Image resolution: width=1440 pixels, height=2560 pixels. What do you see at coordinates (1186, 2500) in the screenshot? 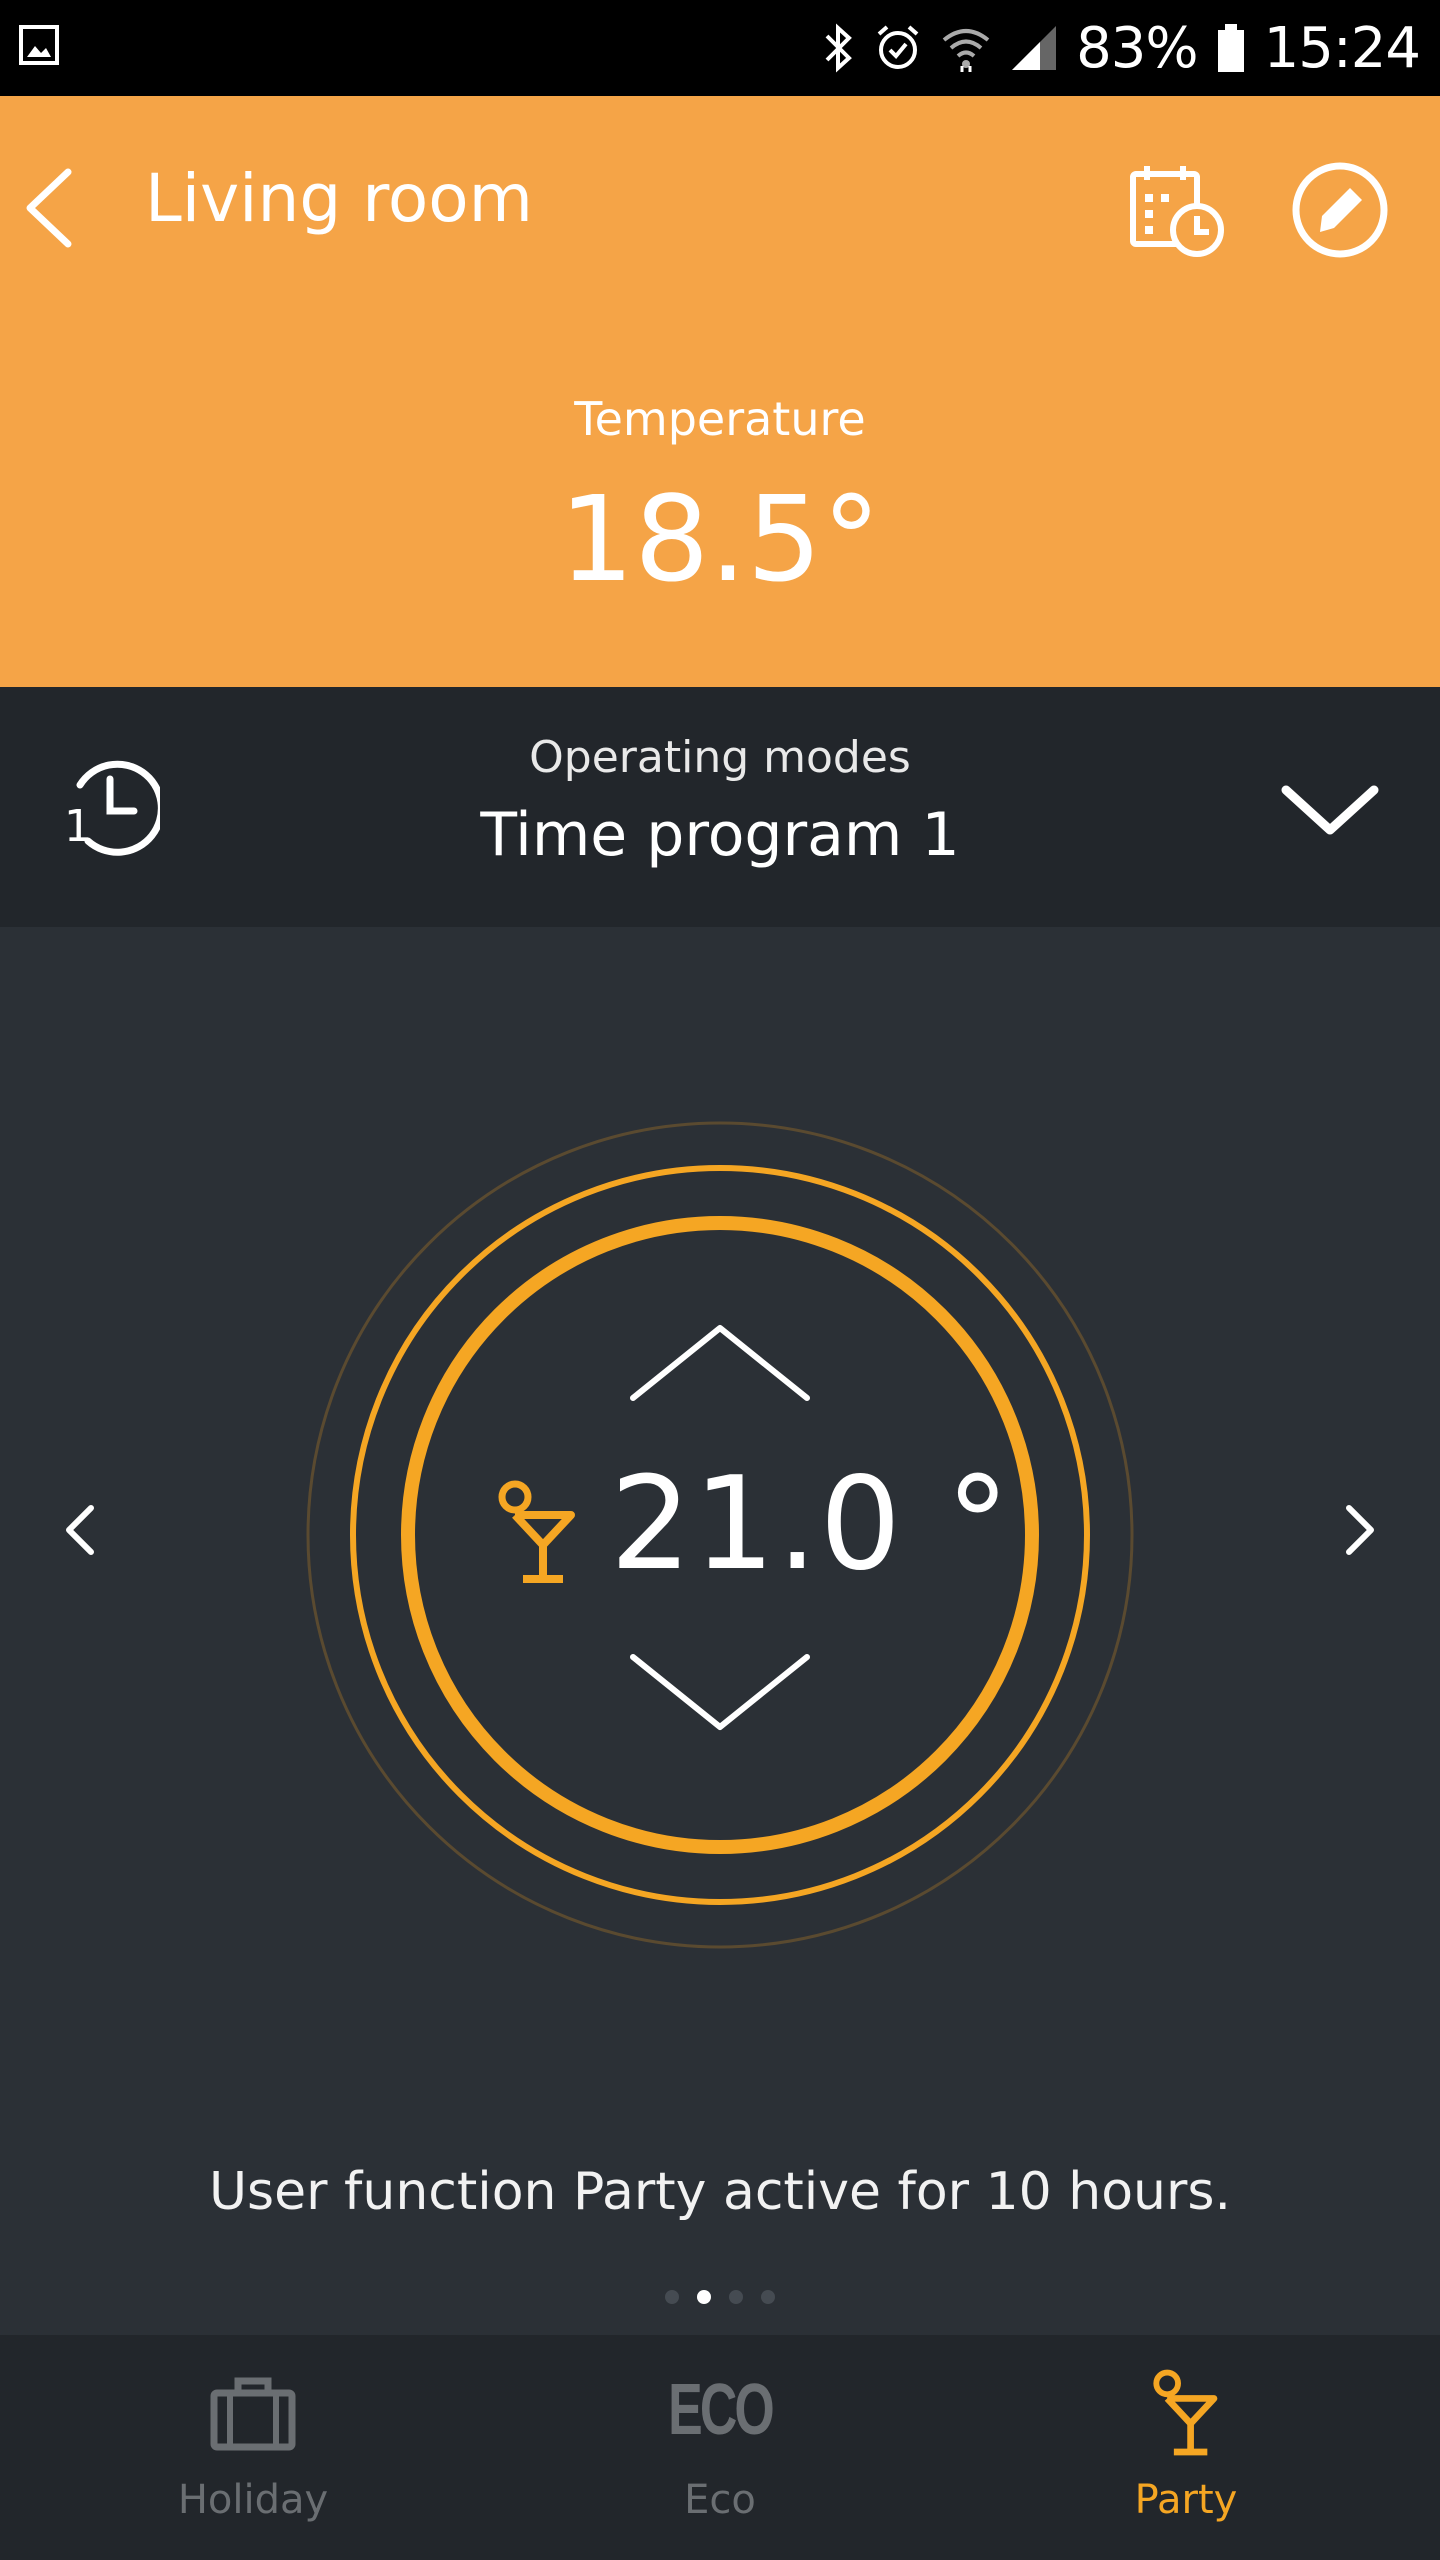
I see `nav-label-party: Party` at bounding box center [1186, 2500].